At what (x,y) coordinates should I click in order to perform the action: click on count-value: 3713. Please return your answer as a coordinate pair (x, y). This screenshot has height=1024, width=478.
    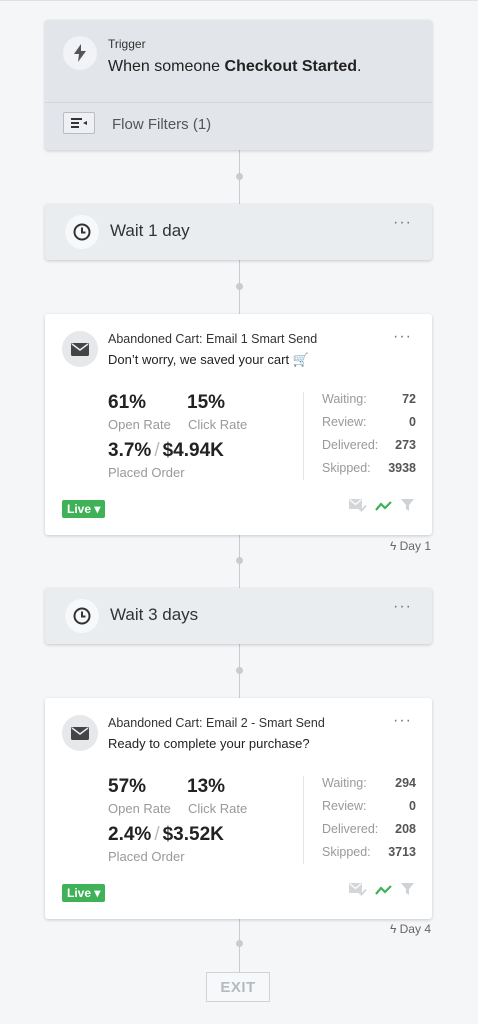
    Looking at the image, I should click on (402, 852).